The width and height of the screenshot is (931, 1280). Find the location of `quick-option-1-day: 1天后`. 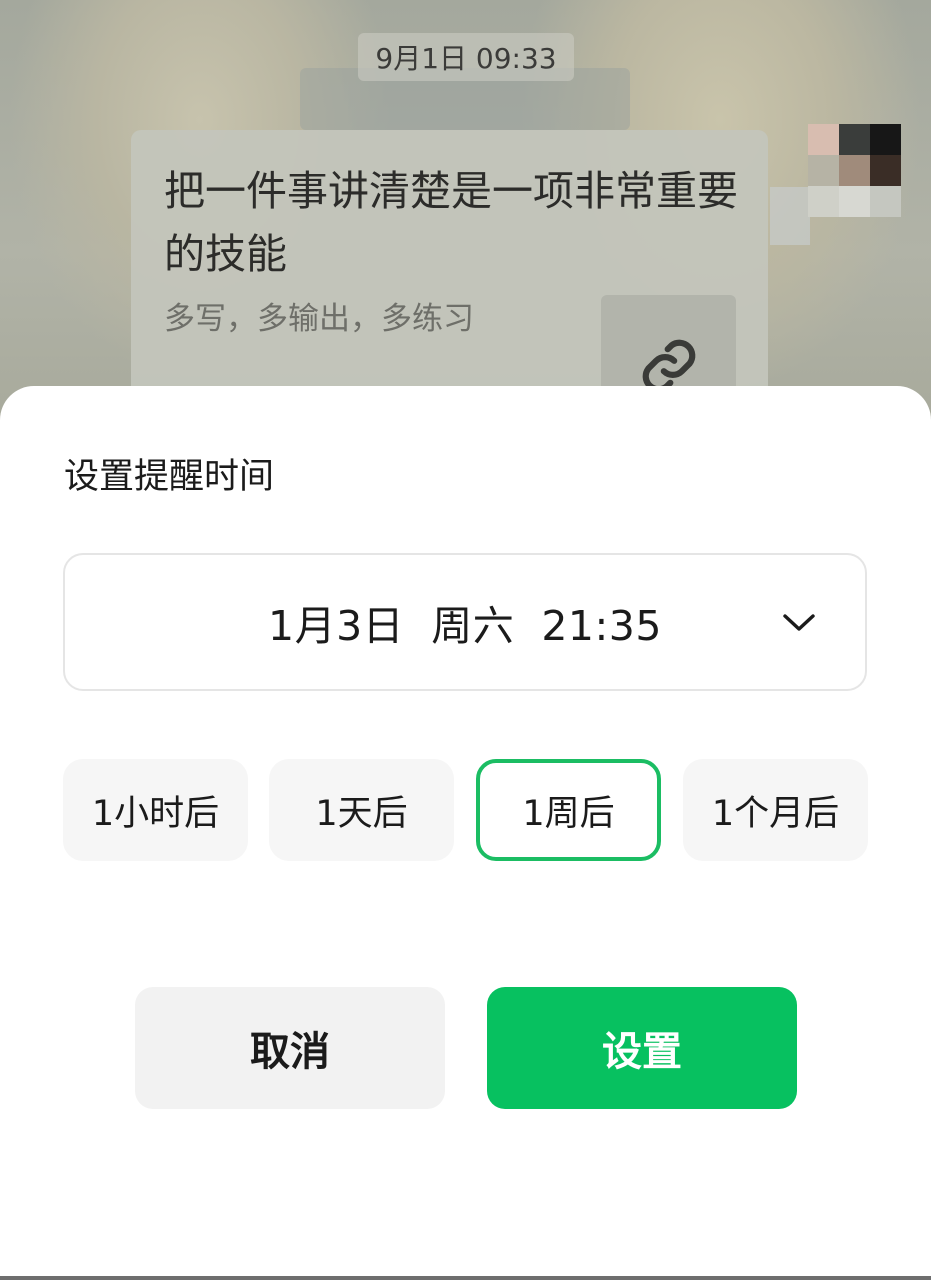

quick-option-1-day: 1天后 is located at coordinates (361, 810).